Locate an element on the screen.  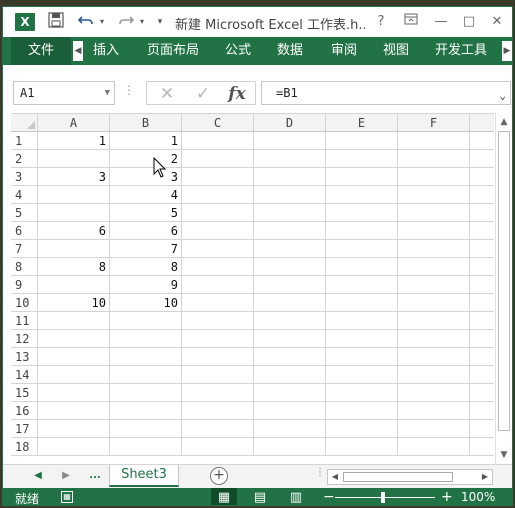
sheet-nav-next-icon: ▶ is located at coordinates (66, 476).